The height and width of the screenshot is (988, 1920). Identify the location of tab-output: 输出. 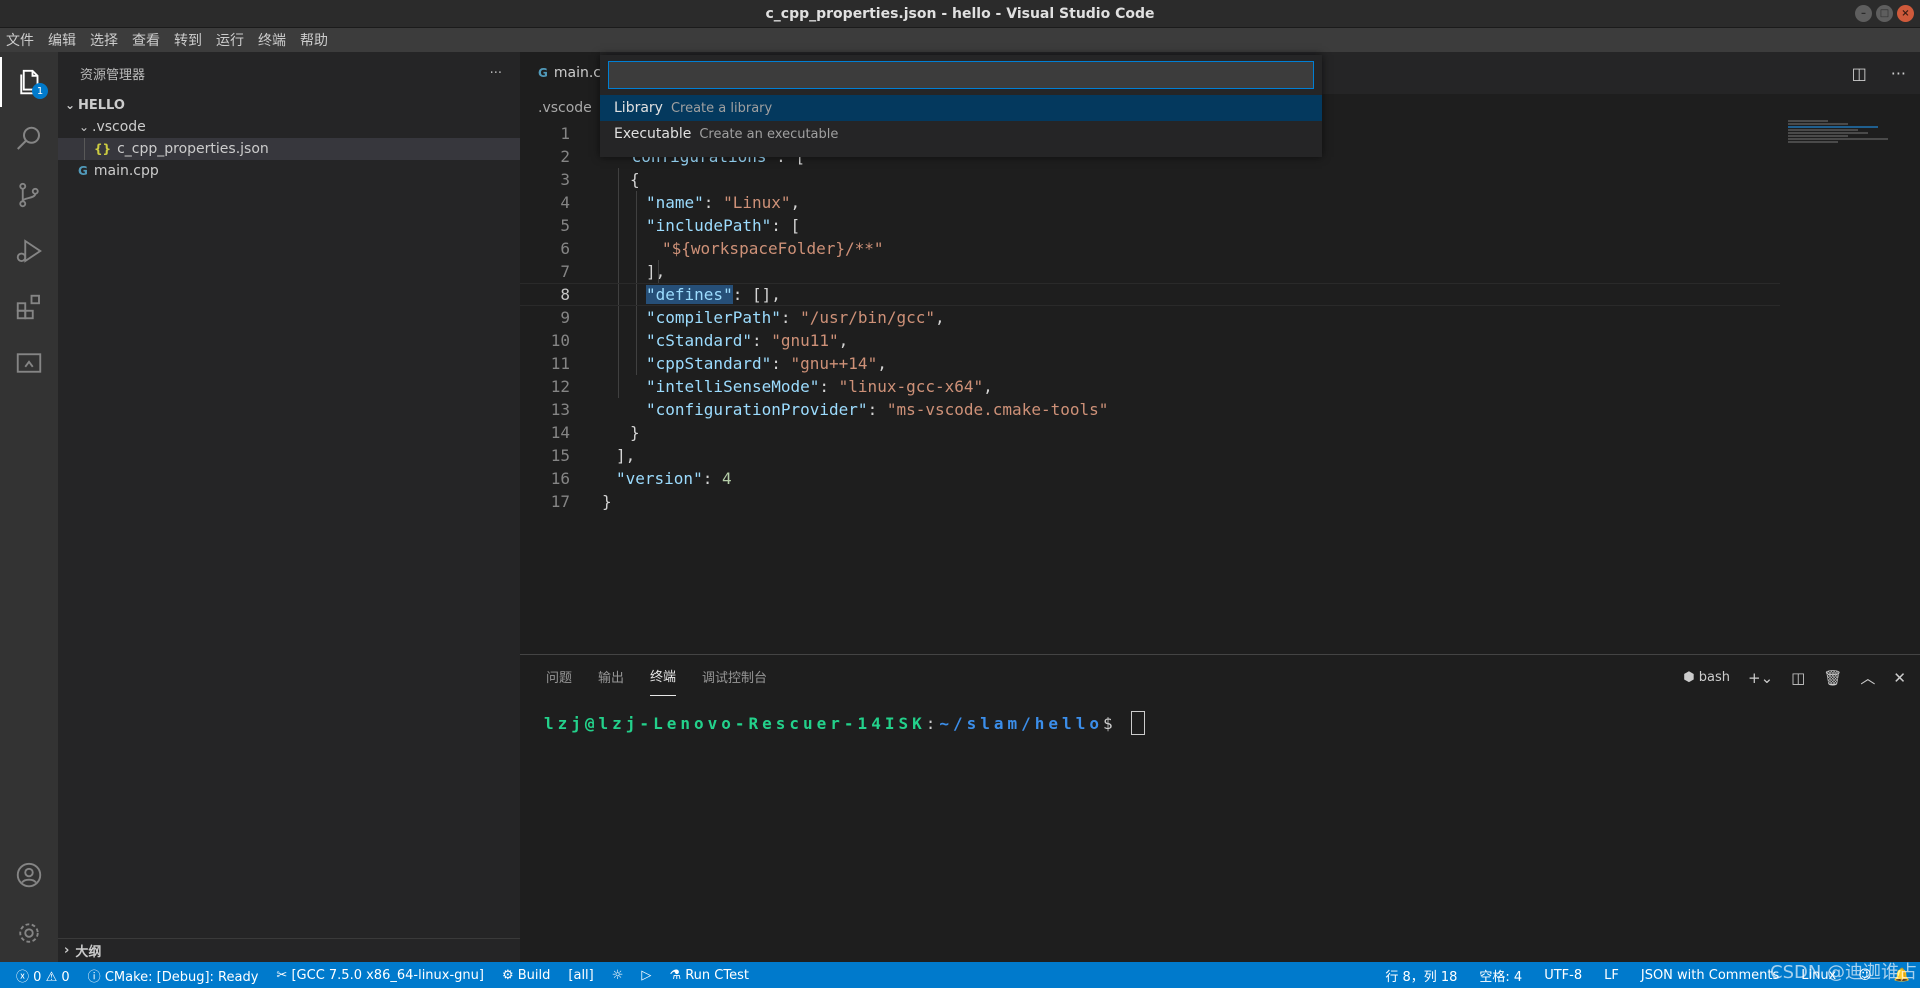
(611, 676).